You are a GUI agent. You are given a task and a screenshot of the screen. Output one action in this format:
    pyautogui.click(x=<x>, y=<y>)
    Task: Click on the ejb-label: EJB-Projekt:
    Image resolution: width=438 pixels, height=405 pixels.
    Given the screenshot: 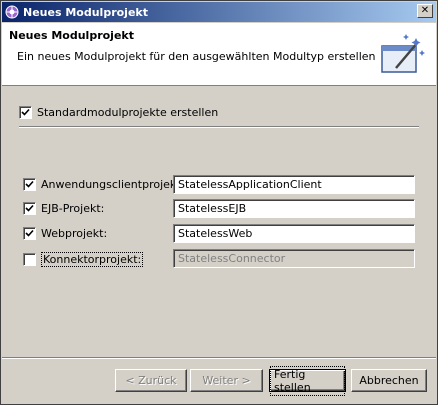 What is the action you would take?
    pyautogui.click(x=73, y=208)
    